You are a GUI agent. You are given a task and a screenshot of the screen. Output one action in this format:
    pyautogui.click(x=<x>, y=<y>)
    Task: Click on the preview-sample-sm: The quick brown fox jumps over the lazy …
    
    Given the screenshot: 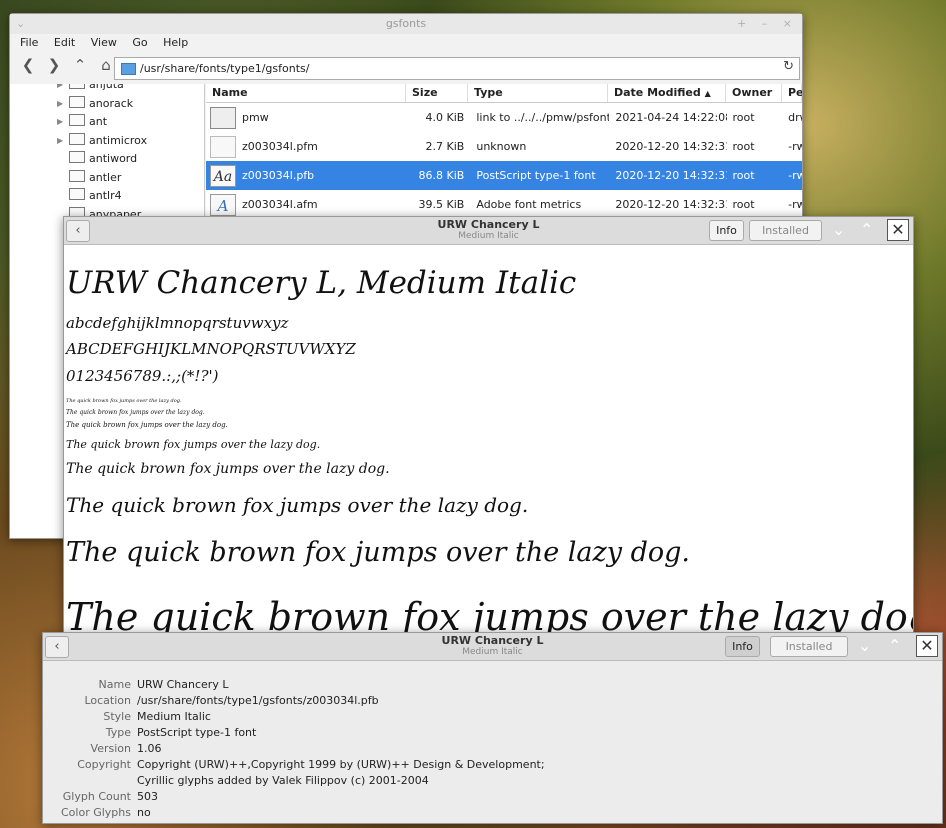 What is the action you would take?
    pyautogui.click(x=147, y=425)
    